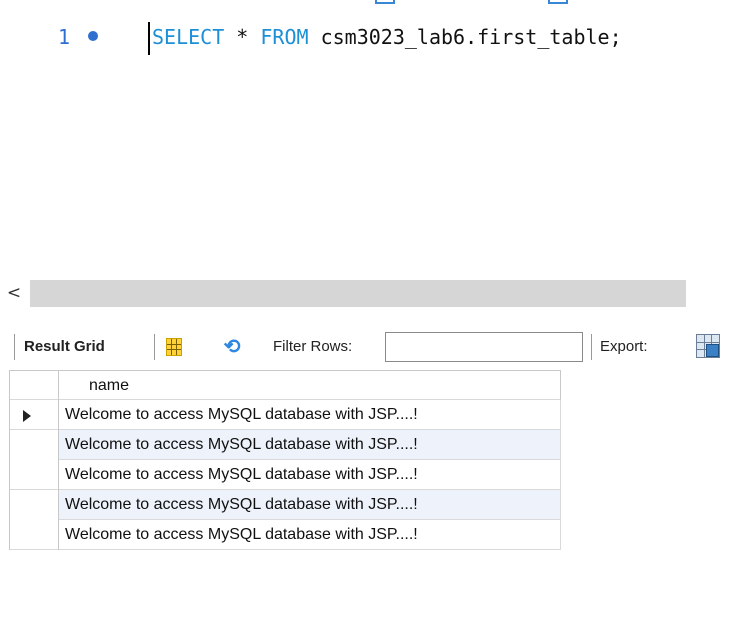 This screenshot has width=735, height=623. Describe the element at coordinates (149, 38) in the screenshot. I see `text-caret` at that location.